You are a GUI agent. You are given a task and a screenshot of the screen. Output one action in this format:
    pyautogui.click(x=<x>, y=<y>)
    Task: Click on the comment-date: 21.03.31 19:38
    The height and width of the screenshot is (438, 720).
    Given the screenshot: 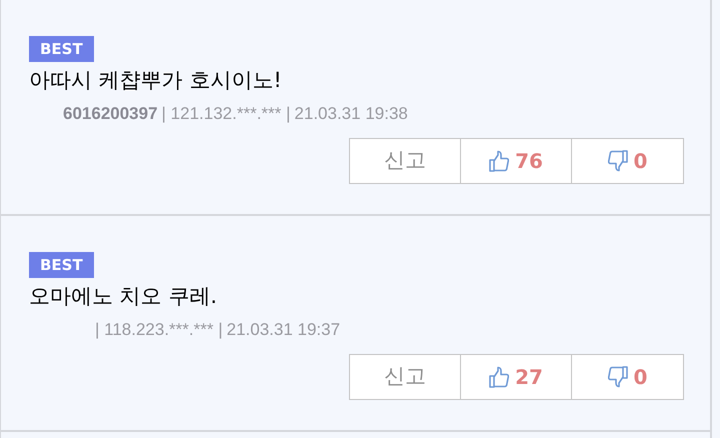 What is the action you would take?
    pyautogui.click(x=351, y=114)
    